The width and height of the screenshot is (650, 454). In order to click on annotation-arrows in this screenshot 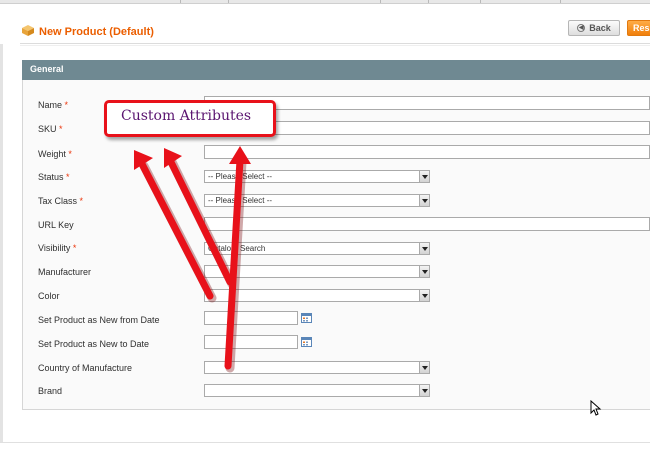, I will do `click(192, 259)`.